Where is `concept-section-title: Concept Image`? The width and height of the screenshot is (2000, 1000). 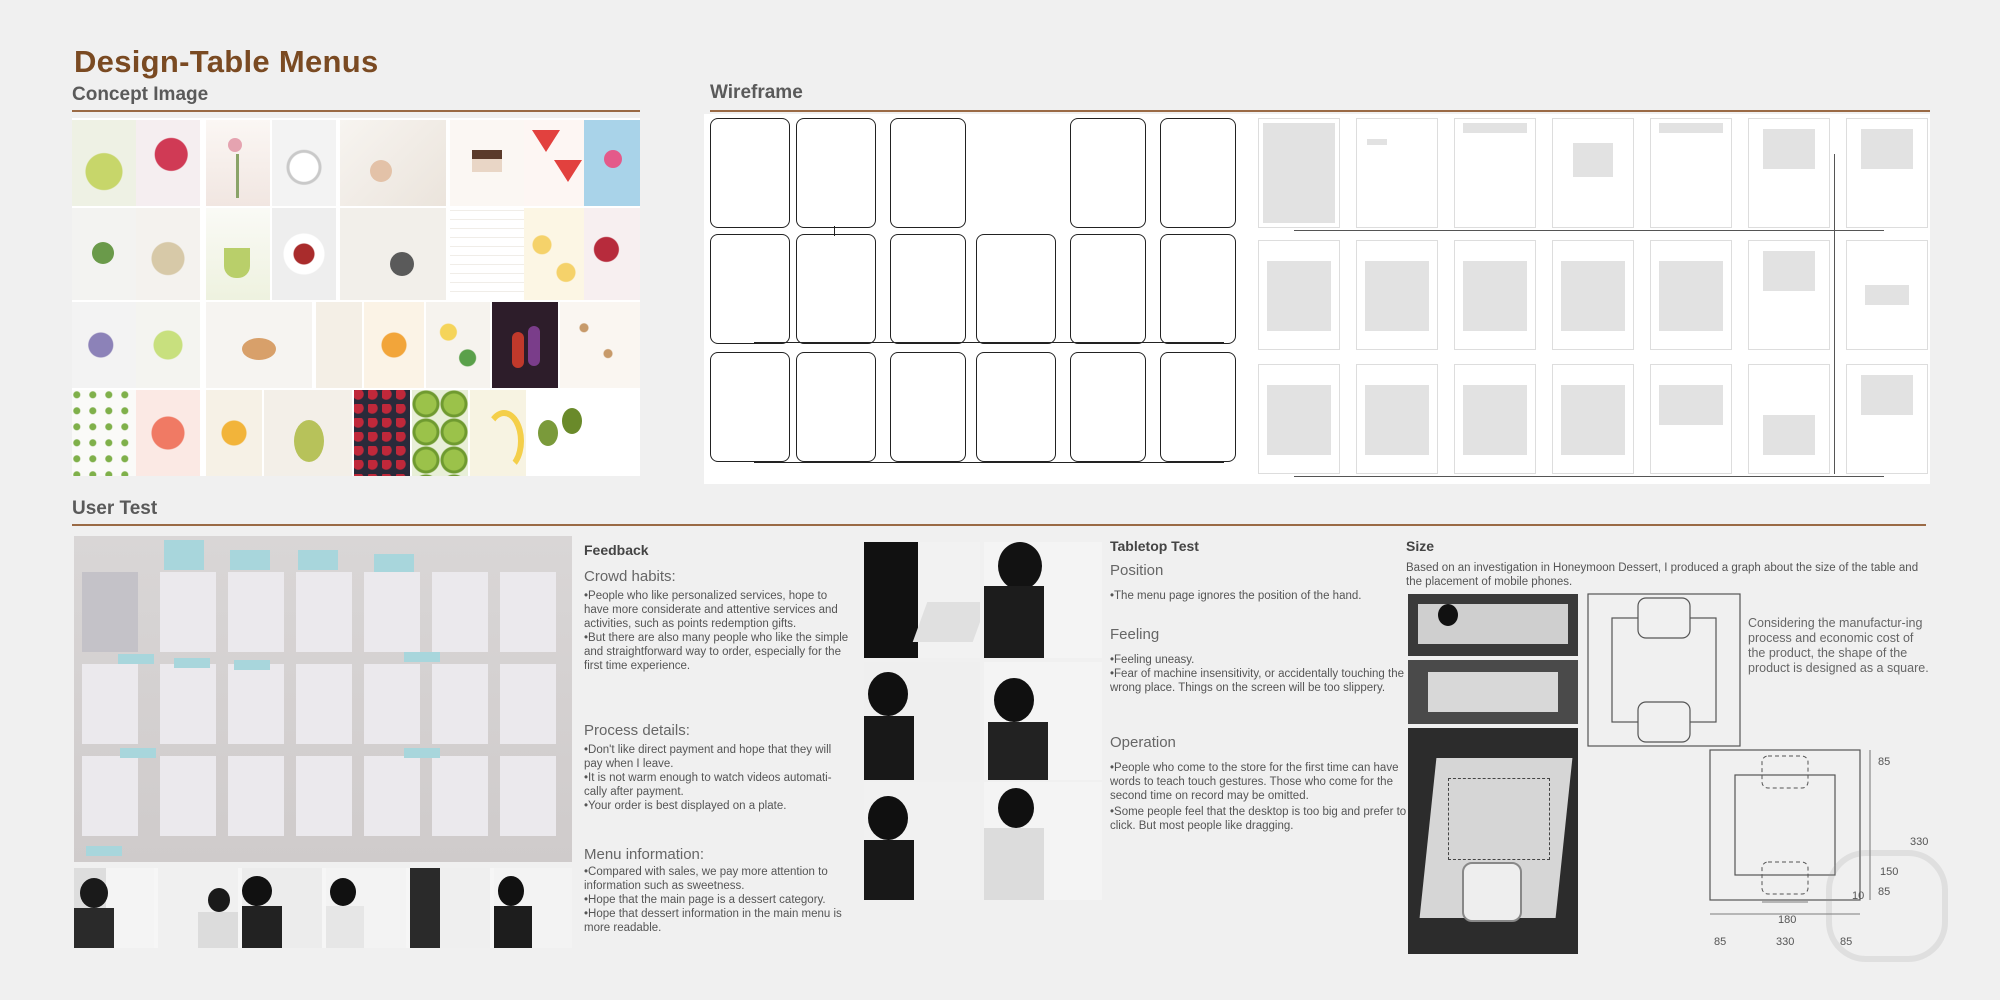 concept-section-title: Concept Image is located at coordinates (140, 94).